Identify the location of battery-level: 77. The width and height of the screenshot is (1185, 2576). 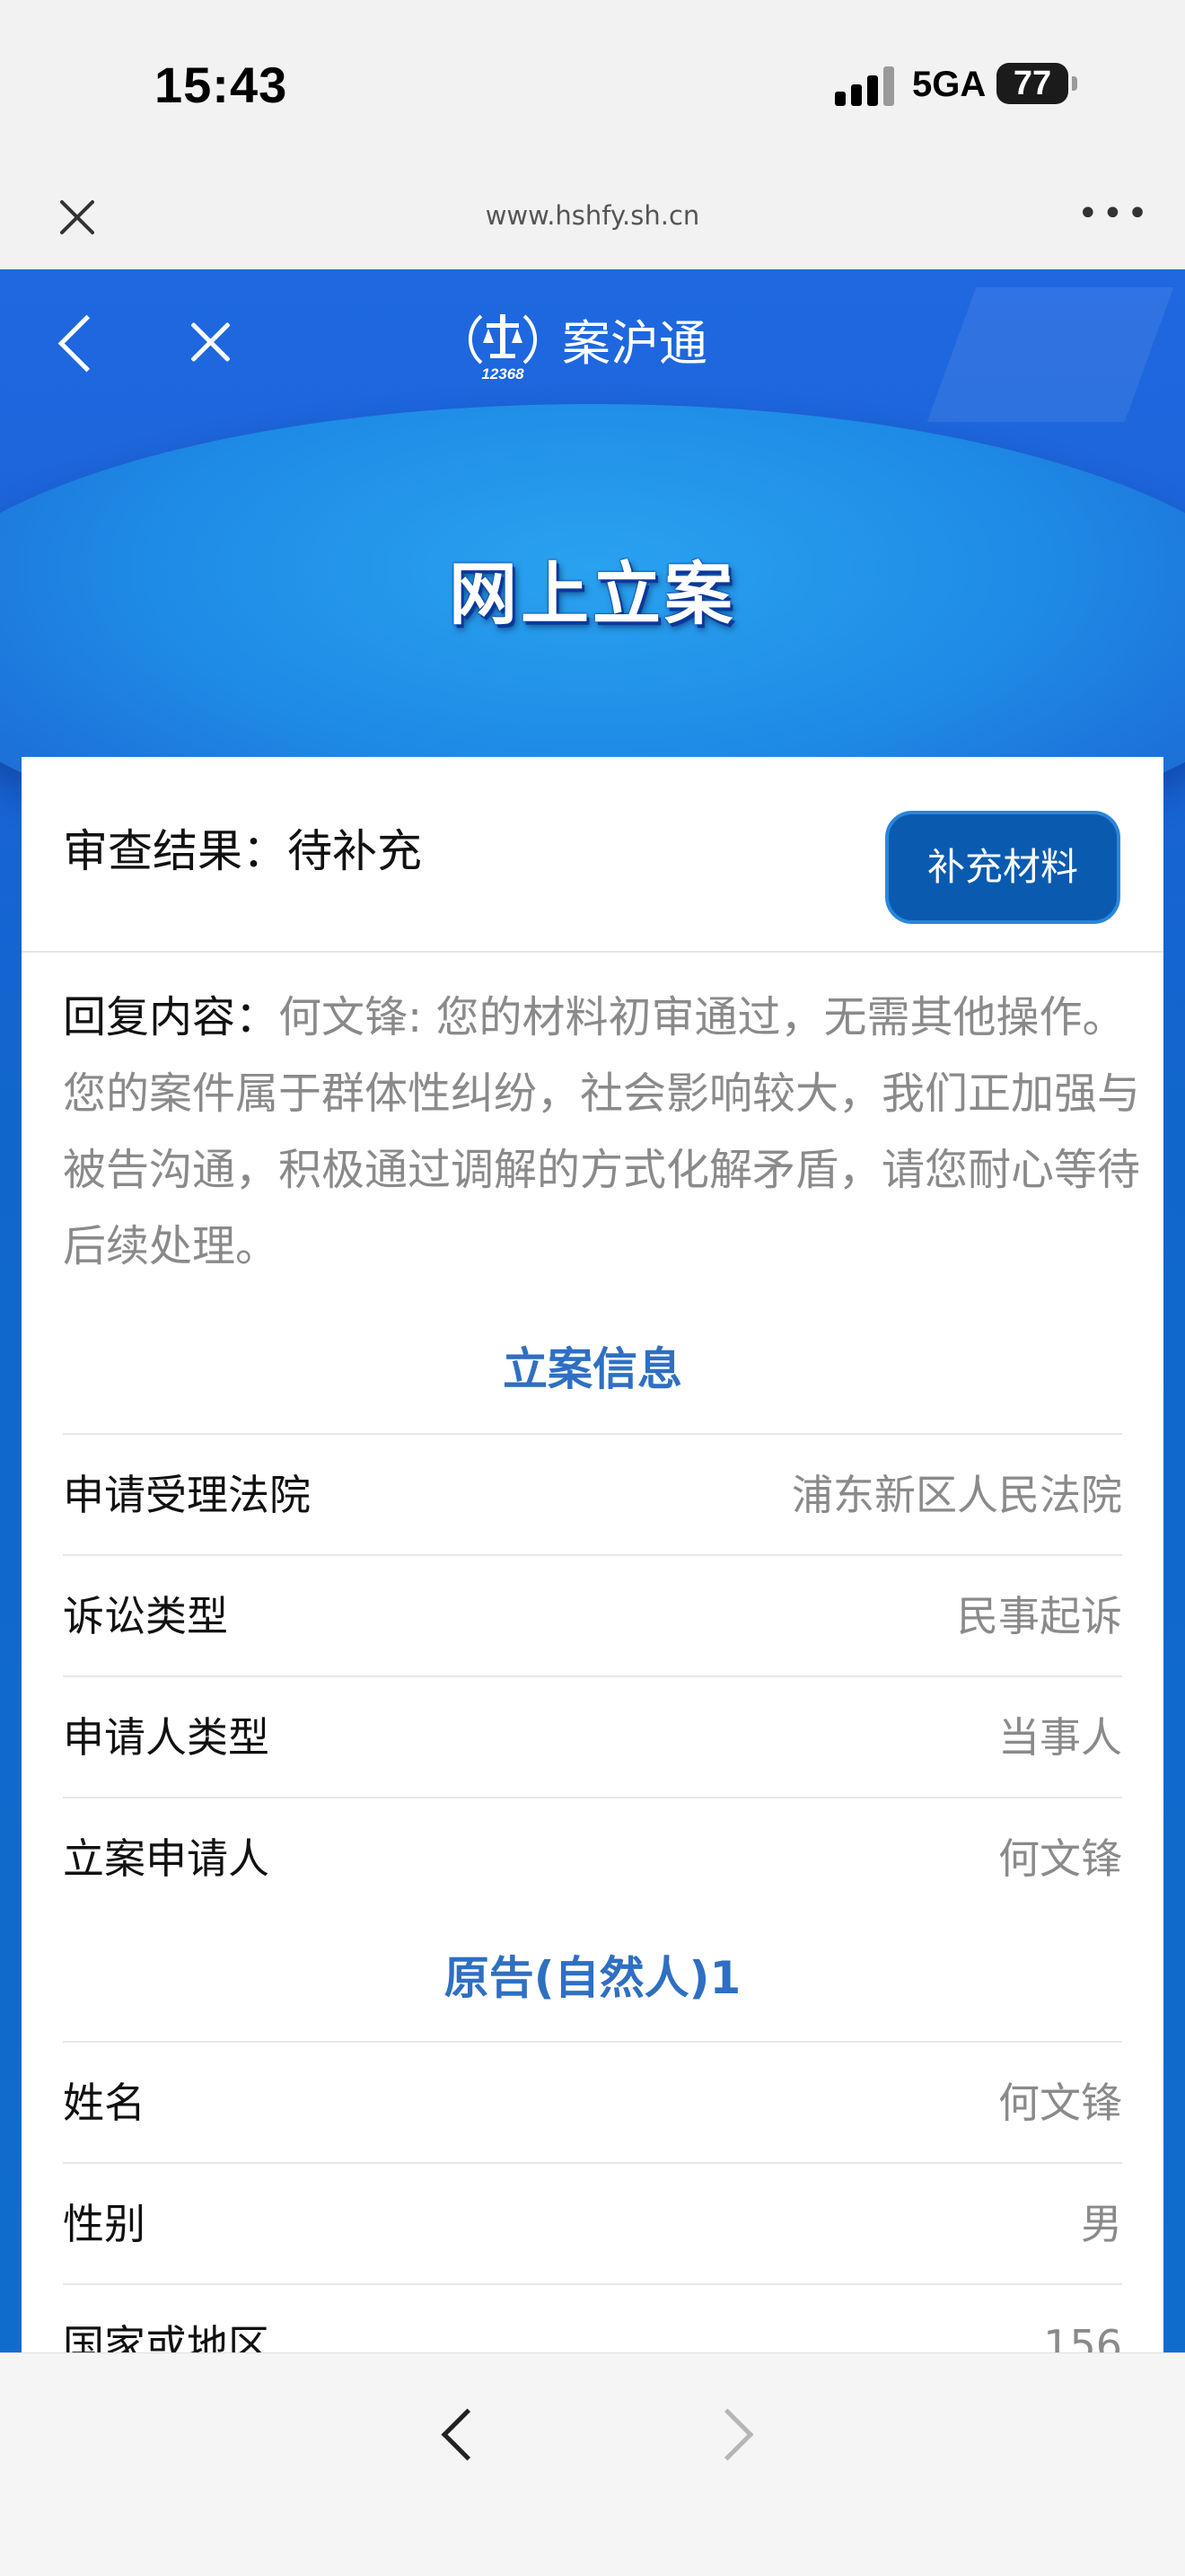
(1032, 83).